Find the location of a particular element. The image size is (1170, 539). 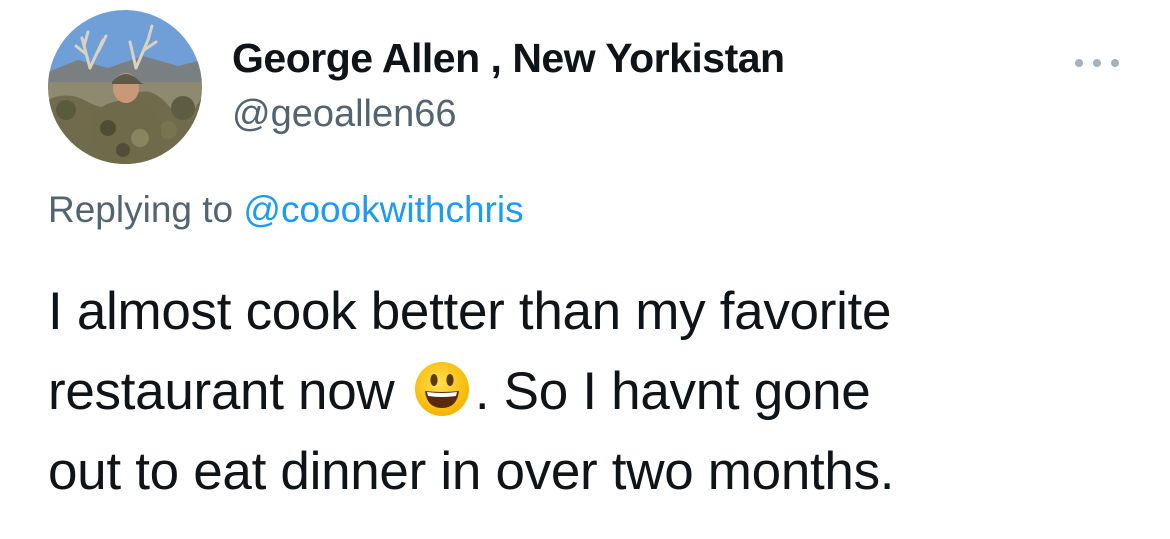

more-options-icon is located at coordinates (1097, 63).